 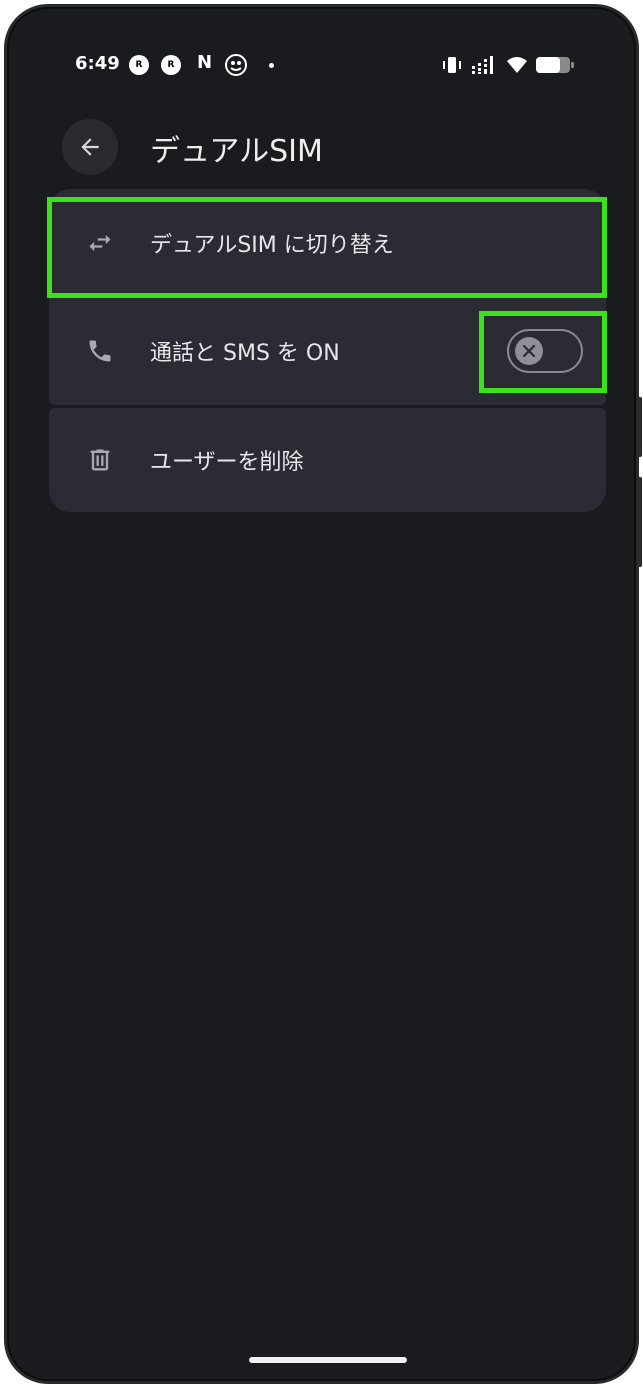 I want to click on power-button, so click(x=639, y=522).